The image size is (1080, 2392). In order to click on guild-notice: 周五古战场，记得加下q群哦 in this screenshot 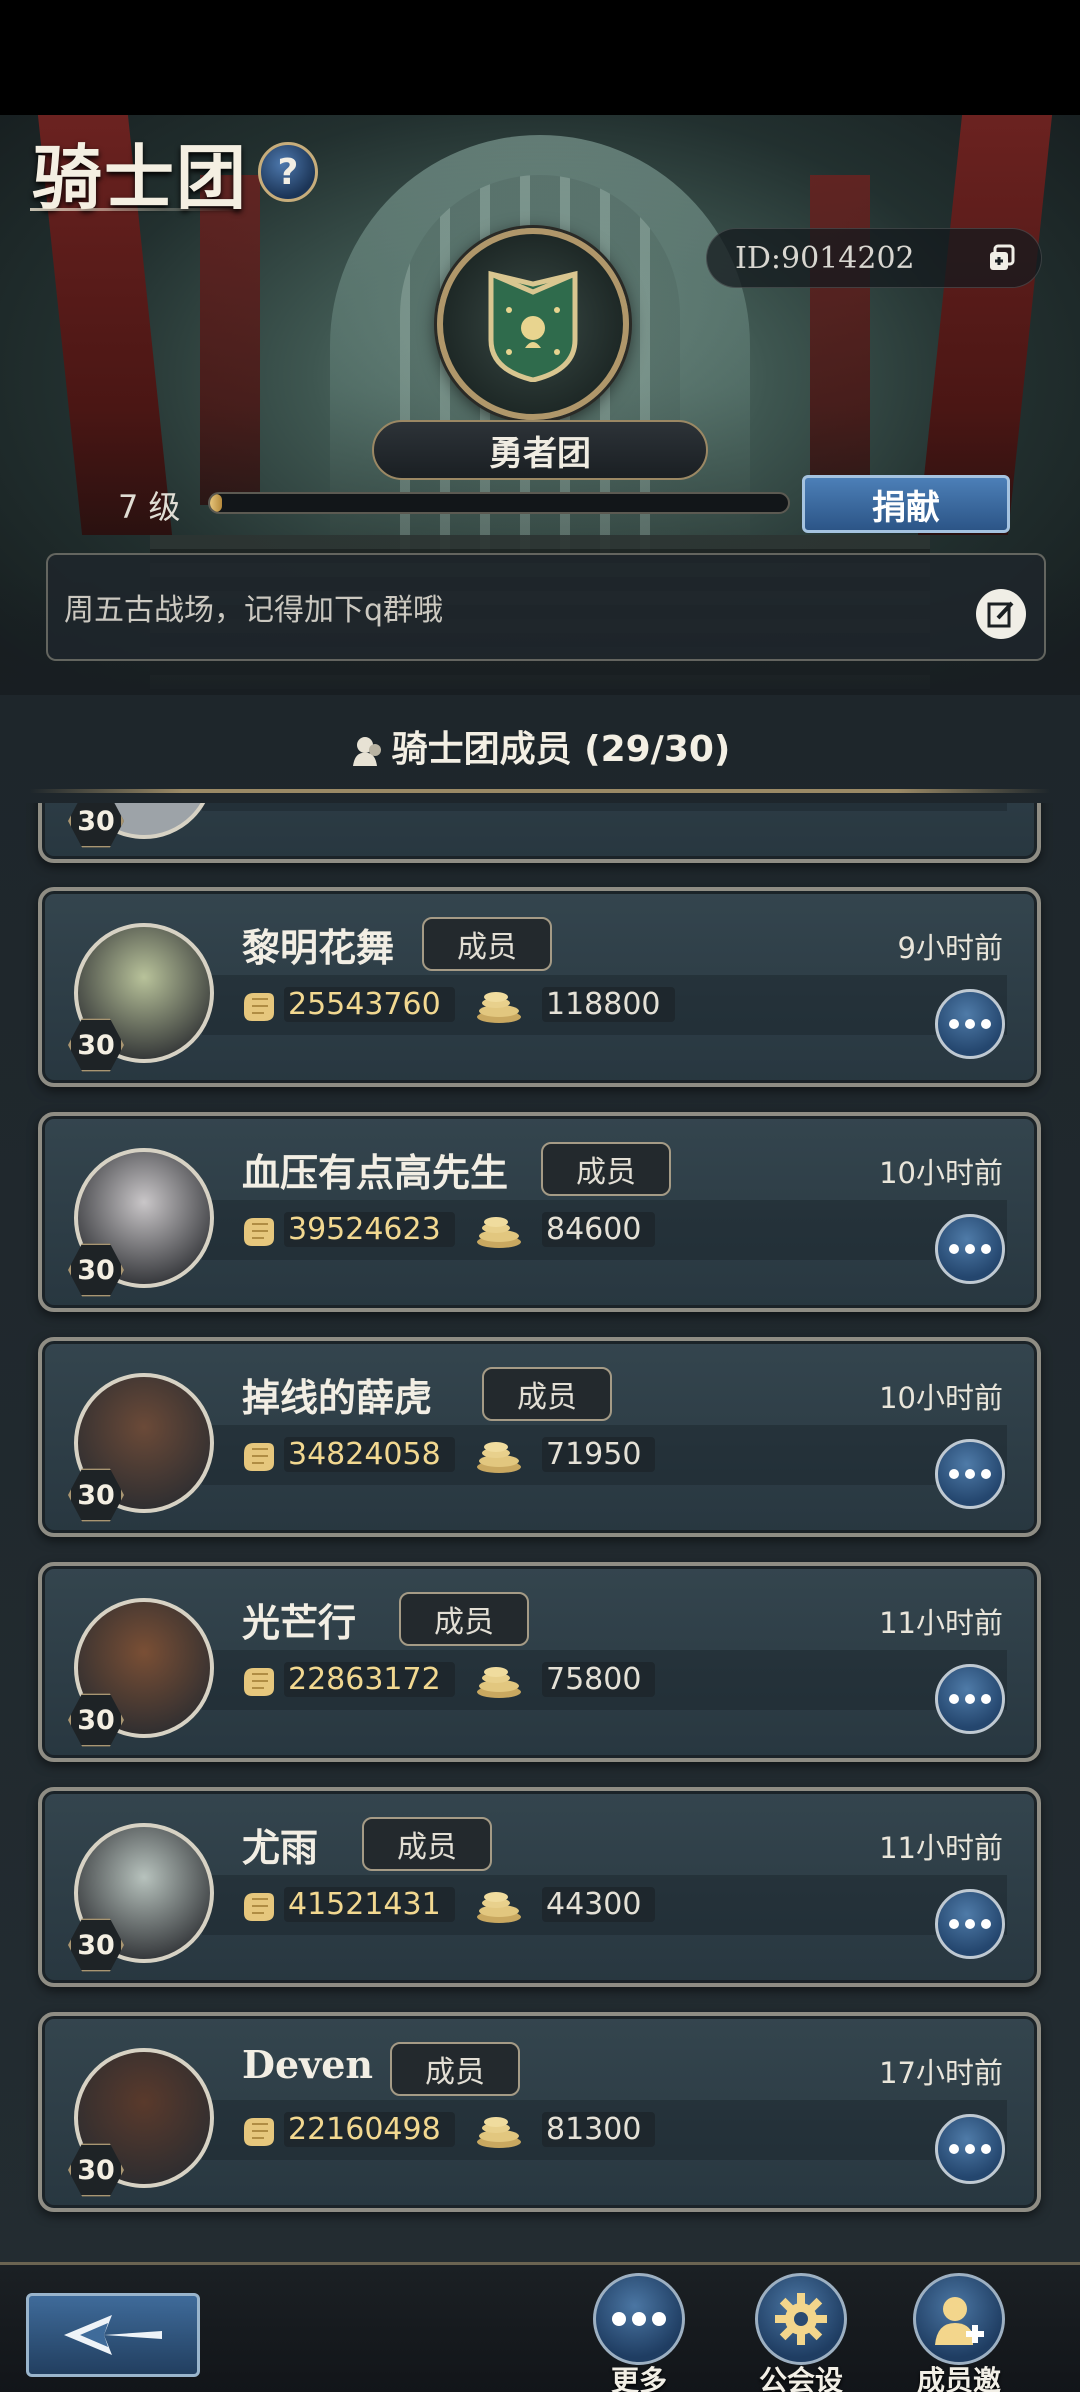, I will do `click(546, 607)`.